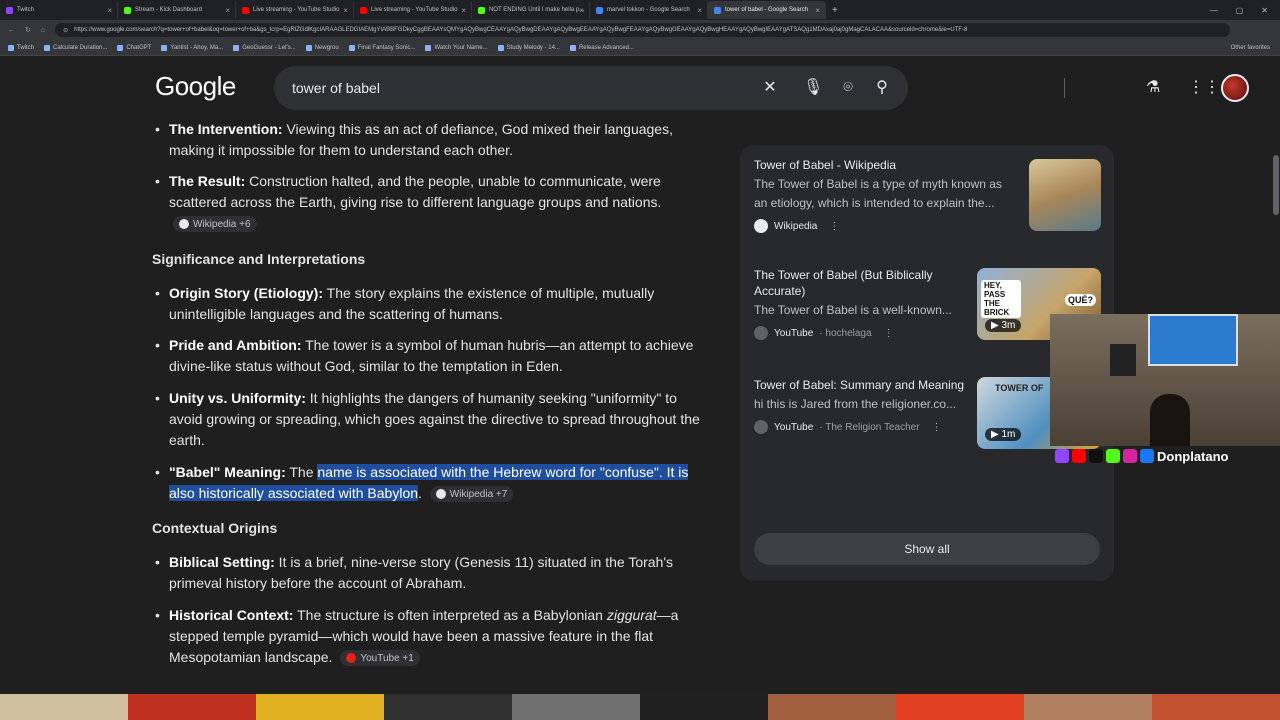 This screenshot has width=1280, height=720. Describe the element at coordinates (26, 10) in the screenshot. I see `tab-label: Twitch` at that location.